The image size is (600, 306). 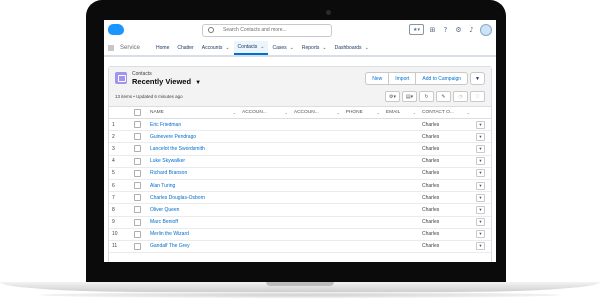 I want to click on charts-icon: ◔, so click(x=460, y=96).